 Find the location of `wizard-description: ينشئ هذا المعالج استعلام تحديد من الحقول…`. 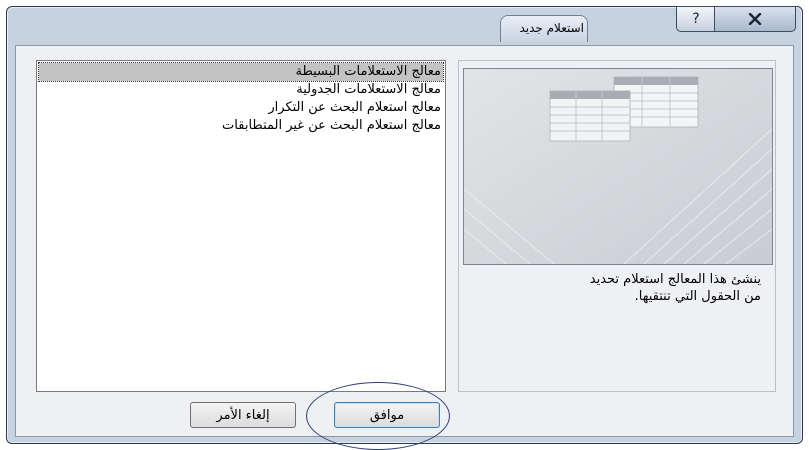

wizard-description: ينشئ هذا المعالج استعلام تحديد من الحقول… is located at coordinates (616, 288).